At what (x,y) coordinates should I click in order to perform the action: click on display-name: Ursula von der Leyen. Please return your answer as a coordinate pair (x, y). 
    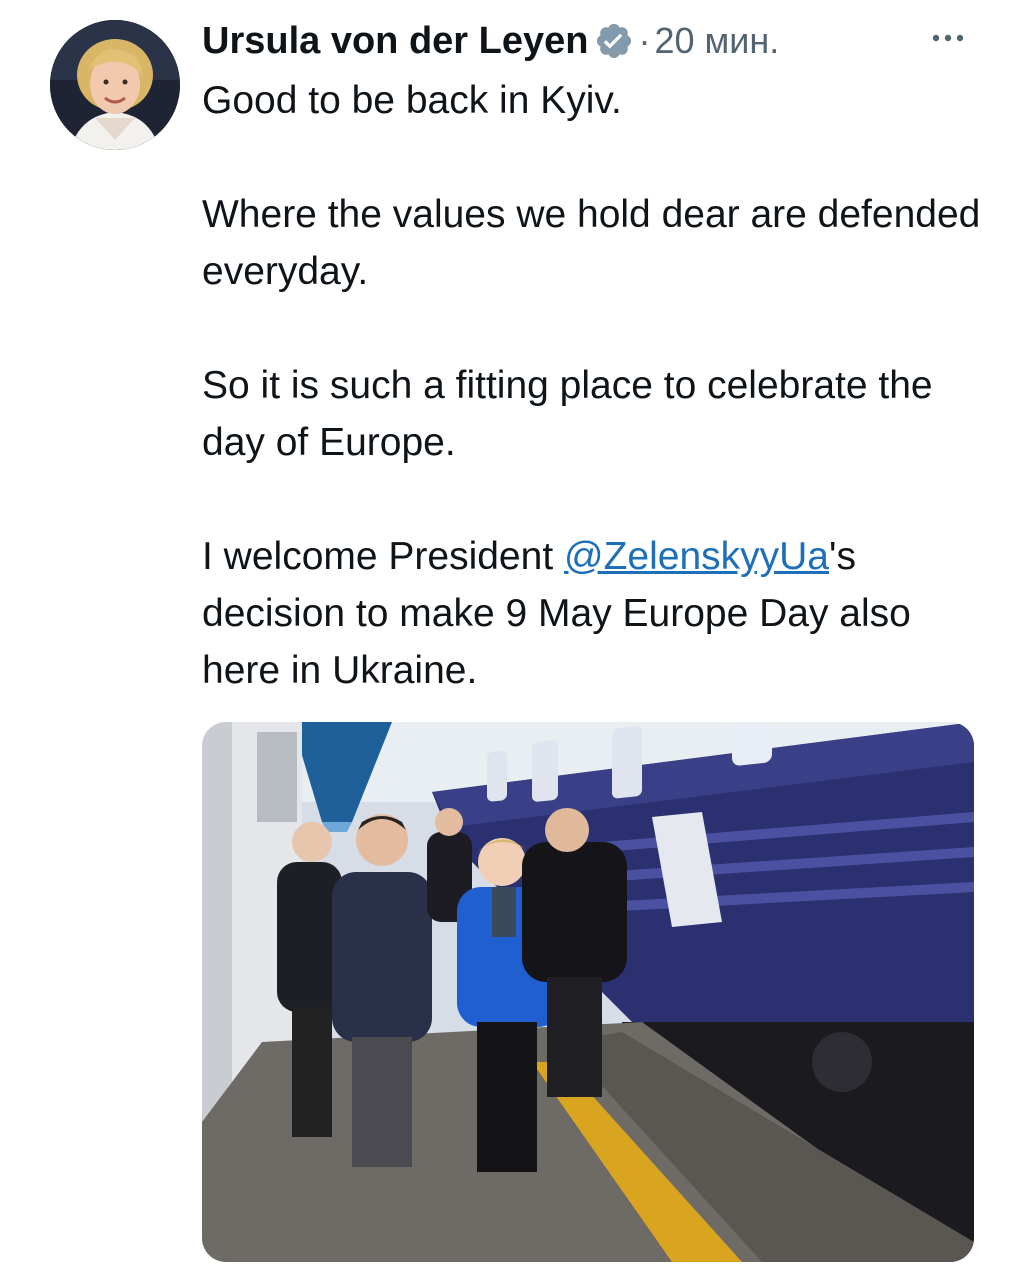
    Looking at the image, I should click on (395, 41).